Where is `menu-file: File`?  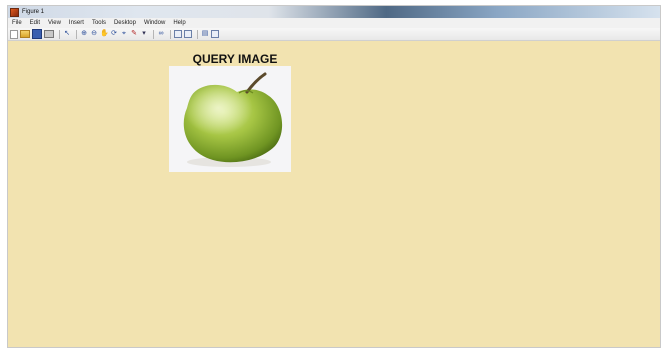 menu-file: File is located at coordinates (17, 23).